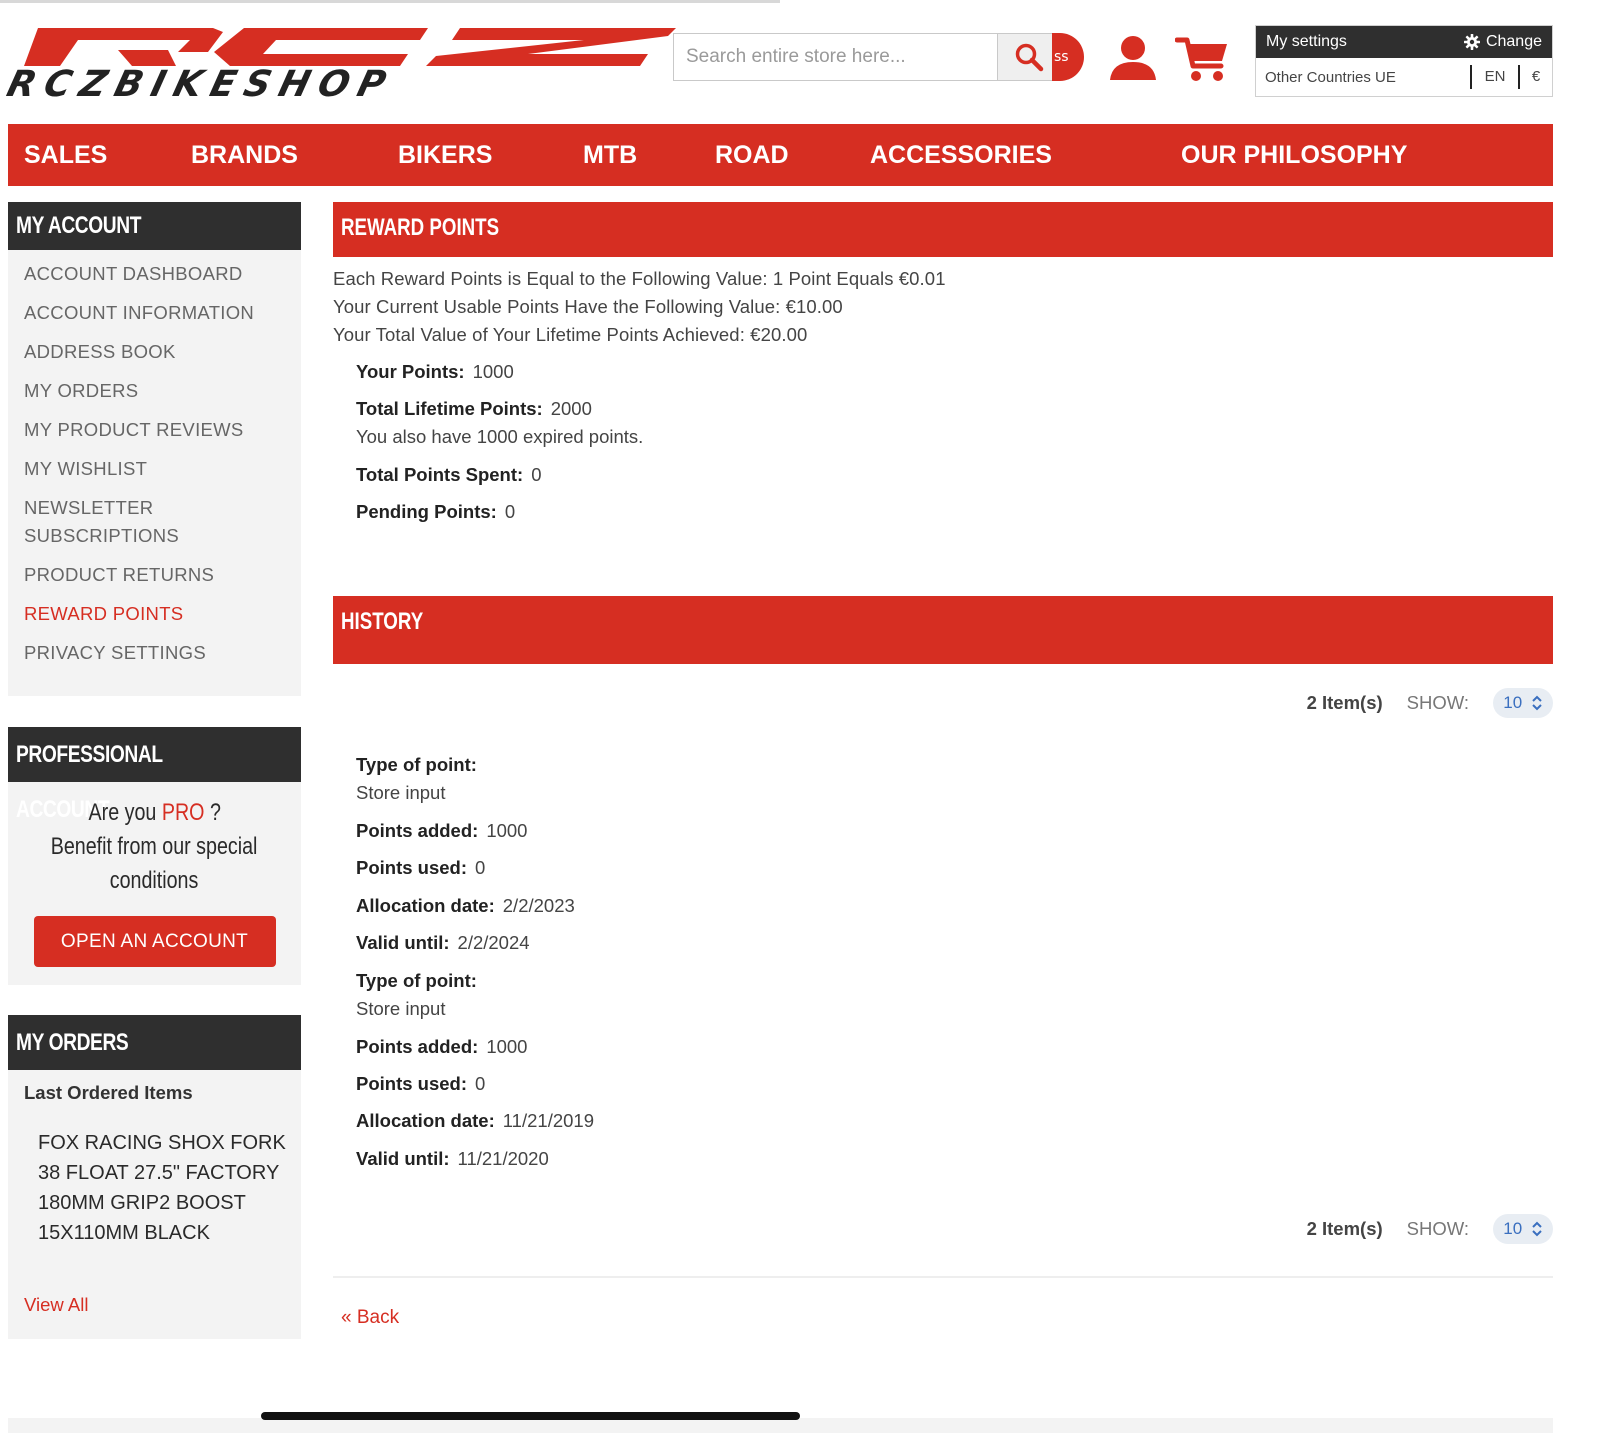 The width and height of the screenshot is (1600, 1433). Describe the element at coordinates (452, 1158) in the screenshot. I see `history-entry-valid: Valid until: 11/21/2020` at that location.